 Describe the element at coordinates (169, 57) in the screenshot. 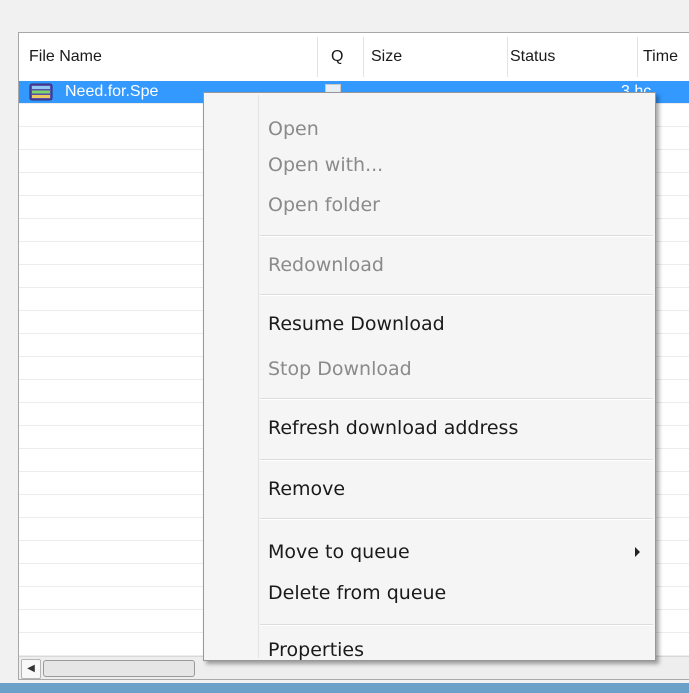

I see `column-header-file-name: File Name` at that location.